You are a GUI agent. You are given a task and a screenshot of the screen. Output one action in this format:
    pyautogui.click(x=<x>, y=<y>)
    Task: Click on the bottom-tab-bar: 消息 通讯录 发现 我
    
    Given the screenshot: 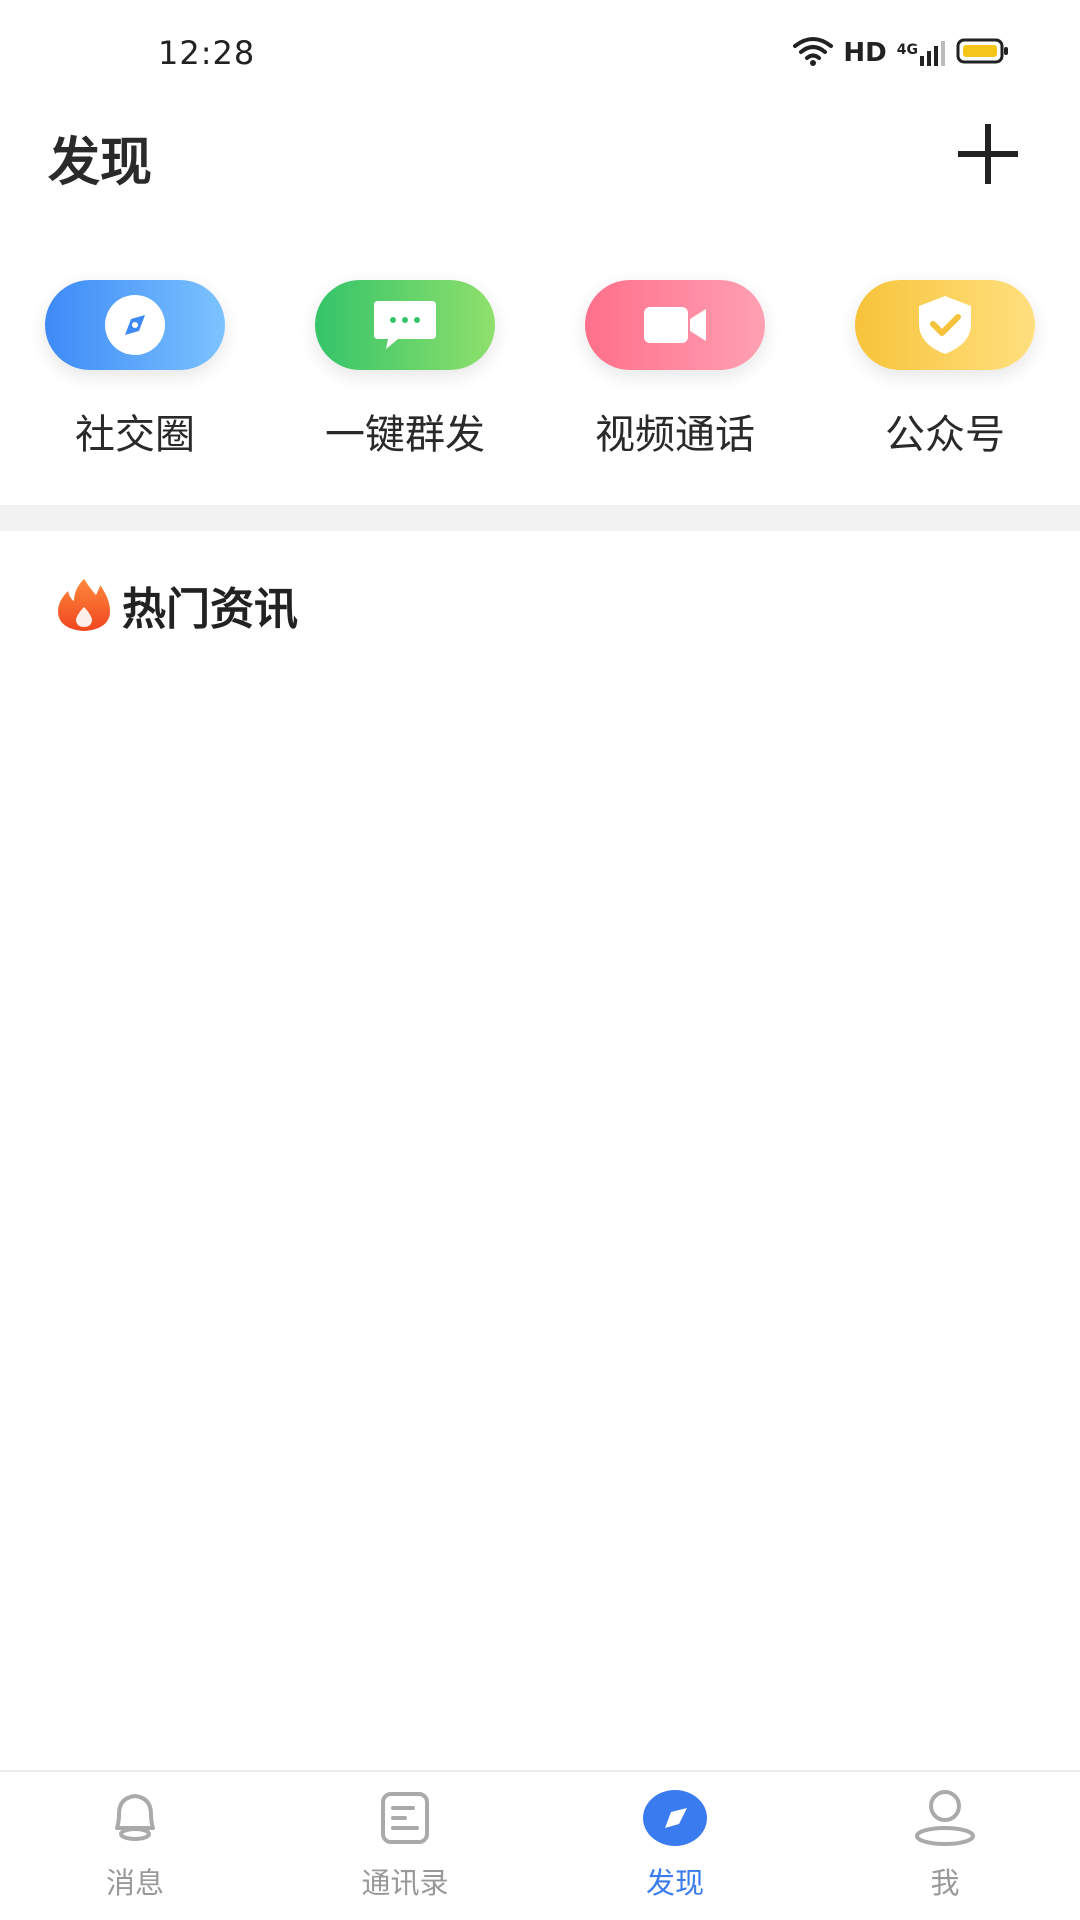 What is the action you would take?
    pyautogui.click(x=540, y=1845)
    